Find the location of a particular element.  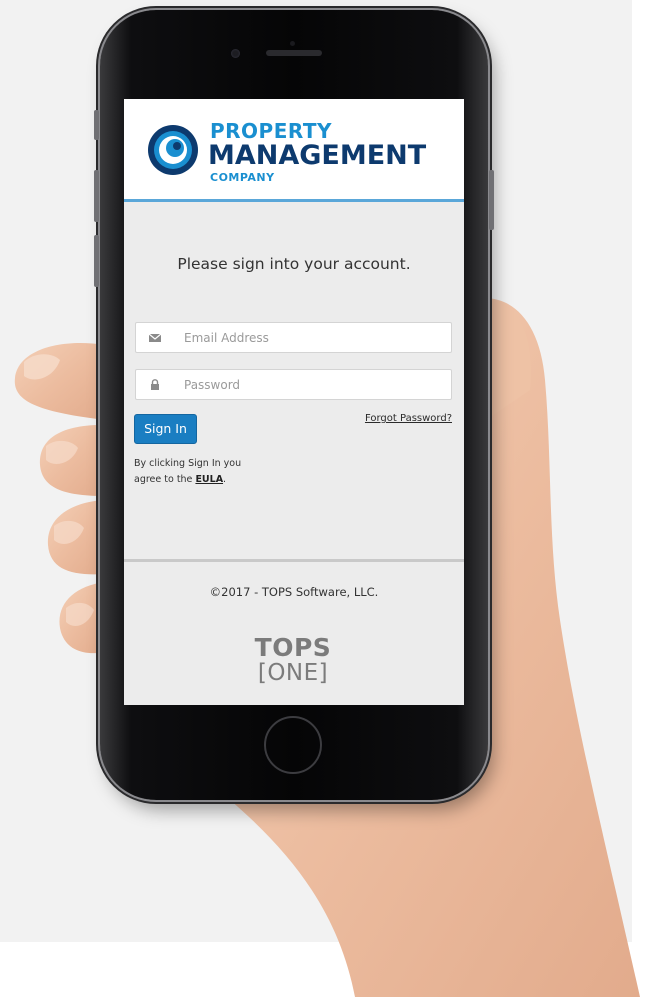

earpiece-speaker is located at coordinates (294, 53).